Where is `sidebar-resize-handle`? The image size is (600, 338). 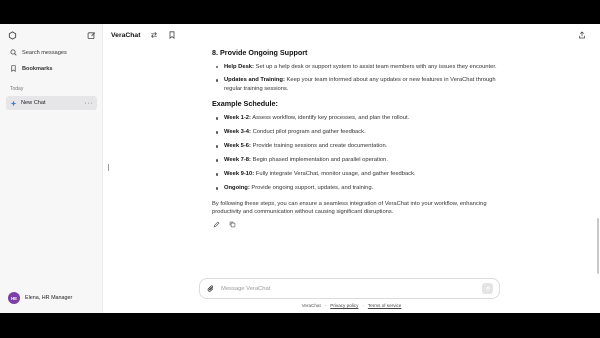 sidebar-resize-handle is located at coordinates (108, 167).